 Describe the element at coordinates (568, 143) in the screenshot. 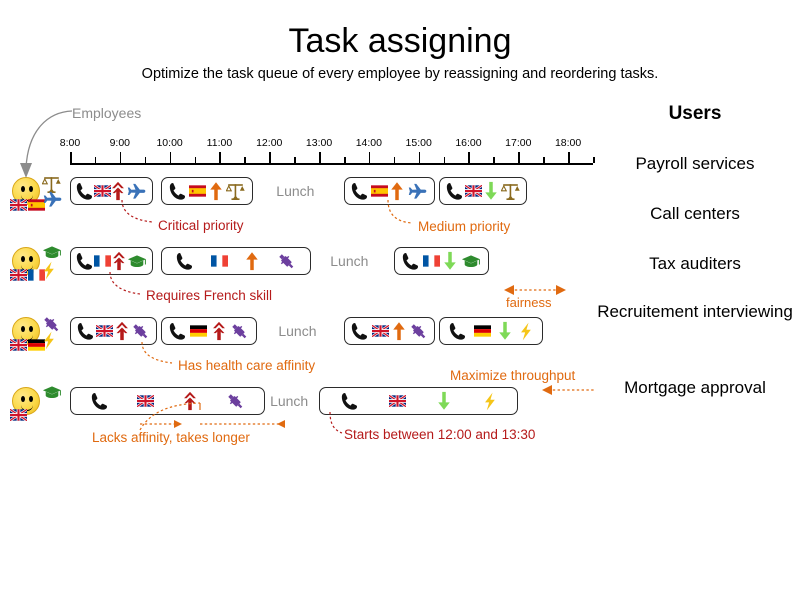

I see `axis-tick-label: 18:00` at that location.